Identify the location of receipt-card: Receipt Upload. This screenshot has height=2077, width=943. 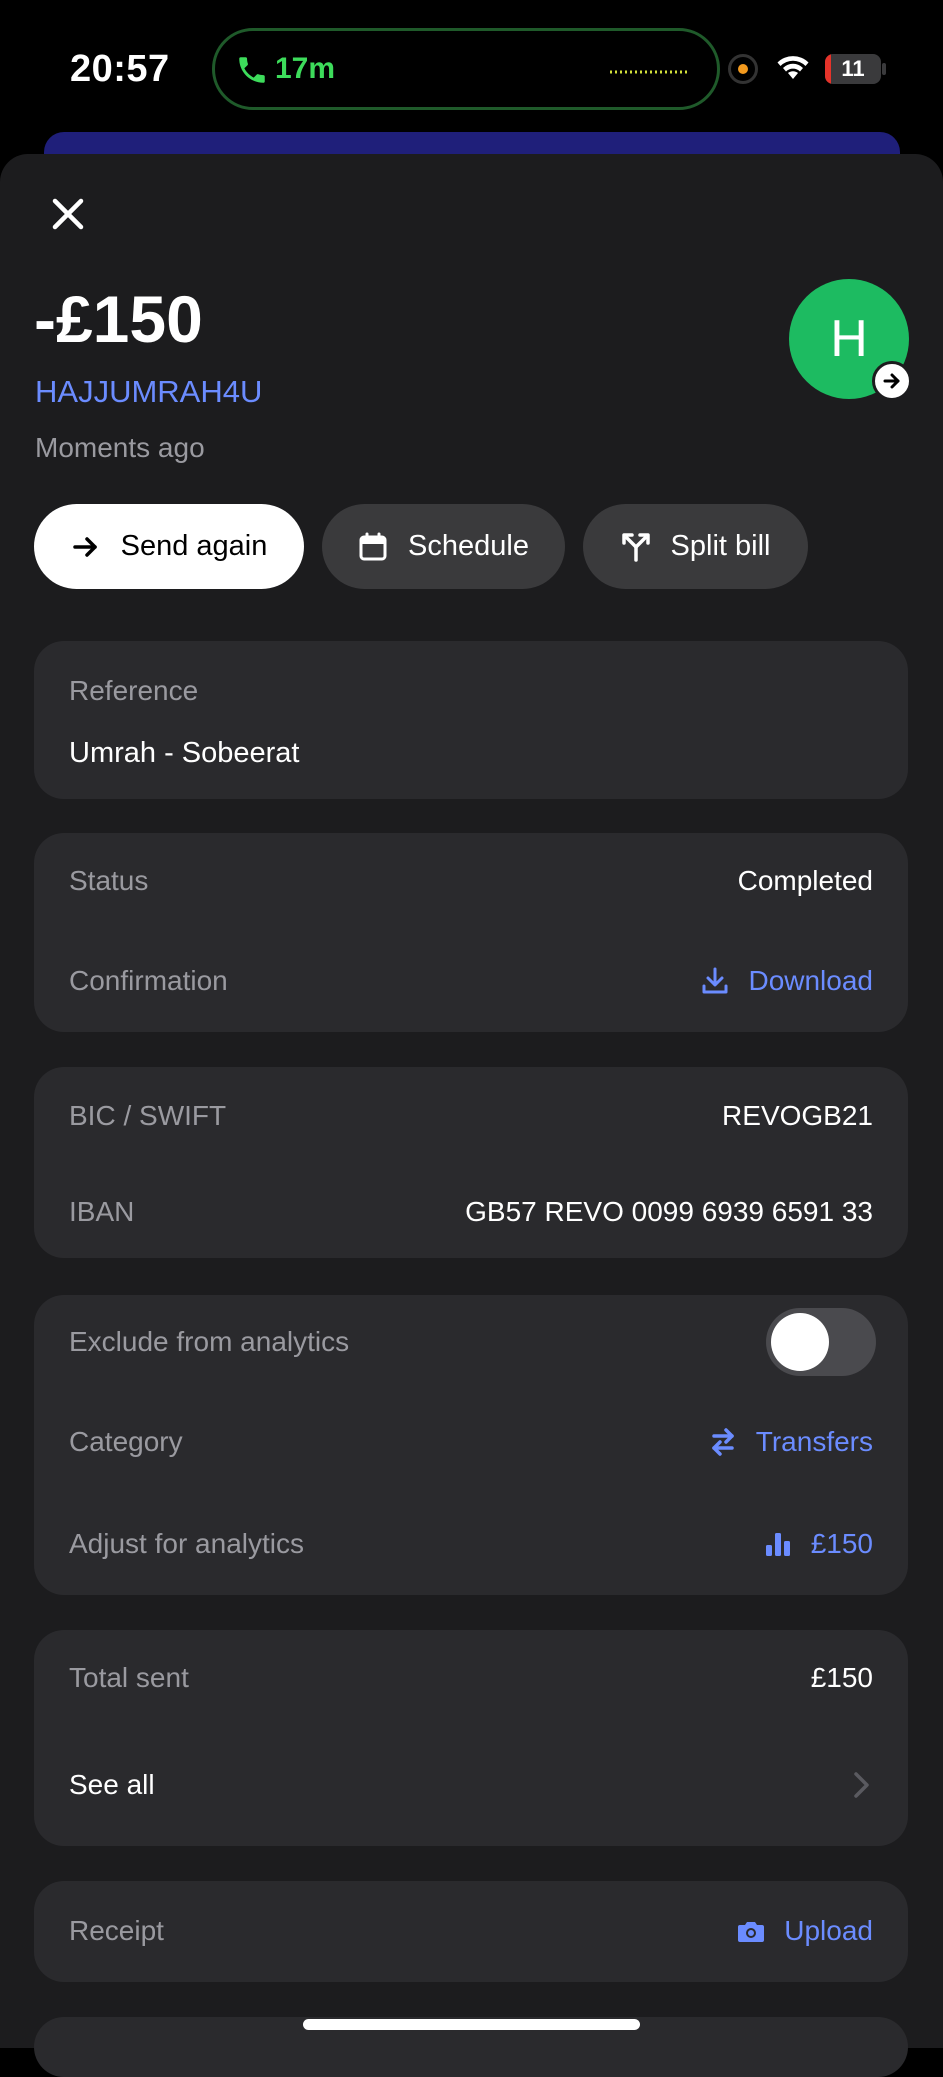
(471, 1931).